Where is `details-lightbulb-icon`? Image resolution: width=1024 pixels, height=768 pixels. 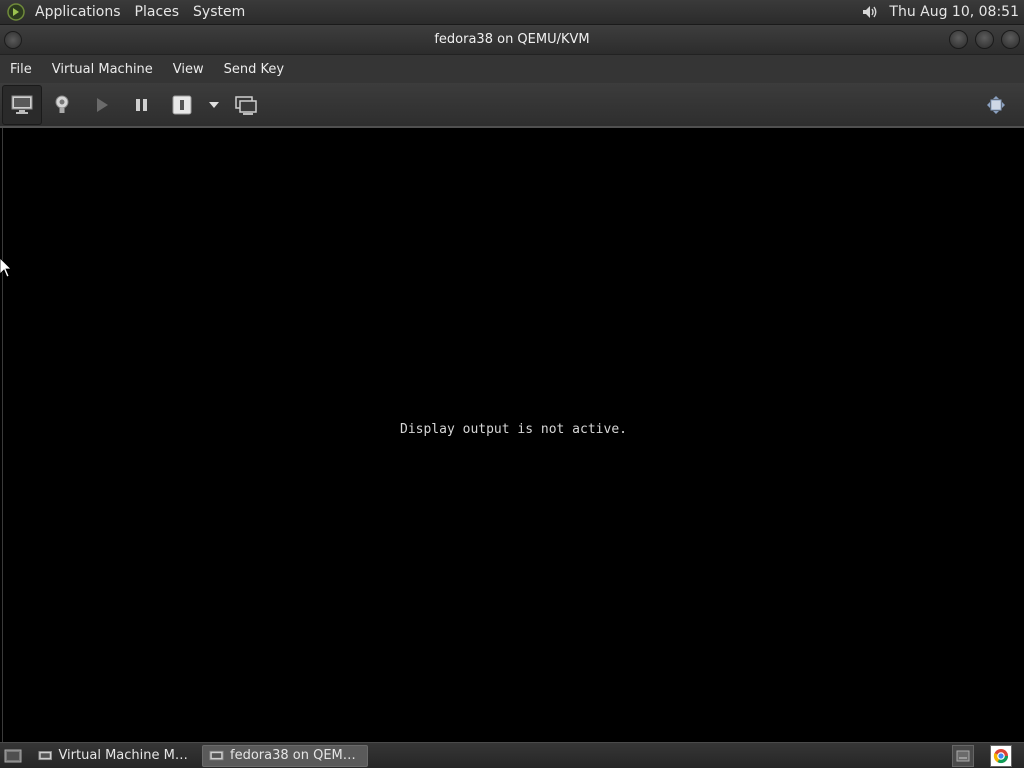
details-lightbulb-icon is located at coordinates (62, 104).